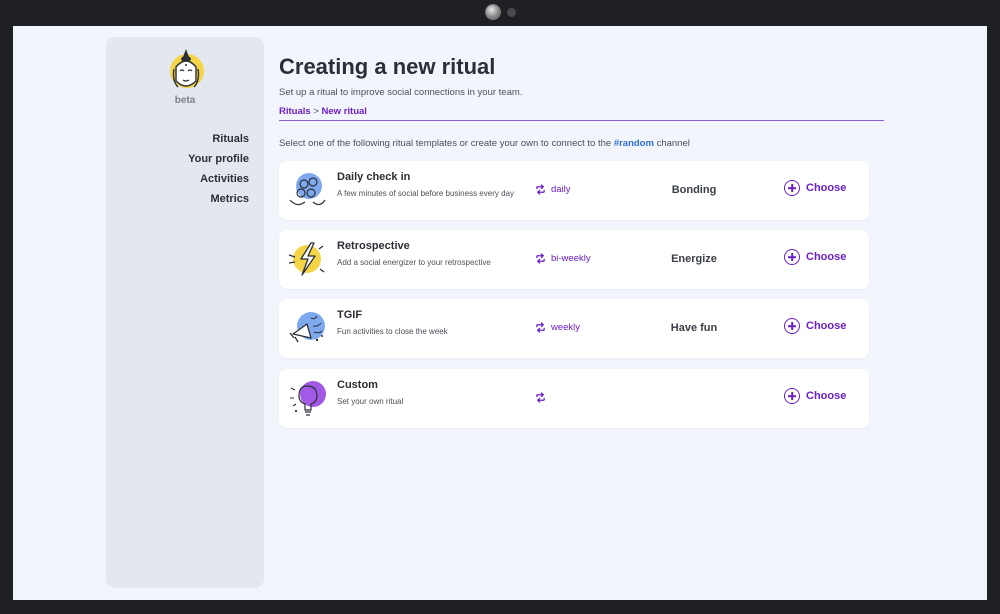 The image size is (1000, 614). What do you see at coordinates (218, 139) in the screenshot?
I see `sidebar-item-rituals: Rituals` at bounding box center [218, 139].